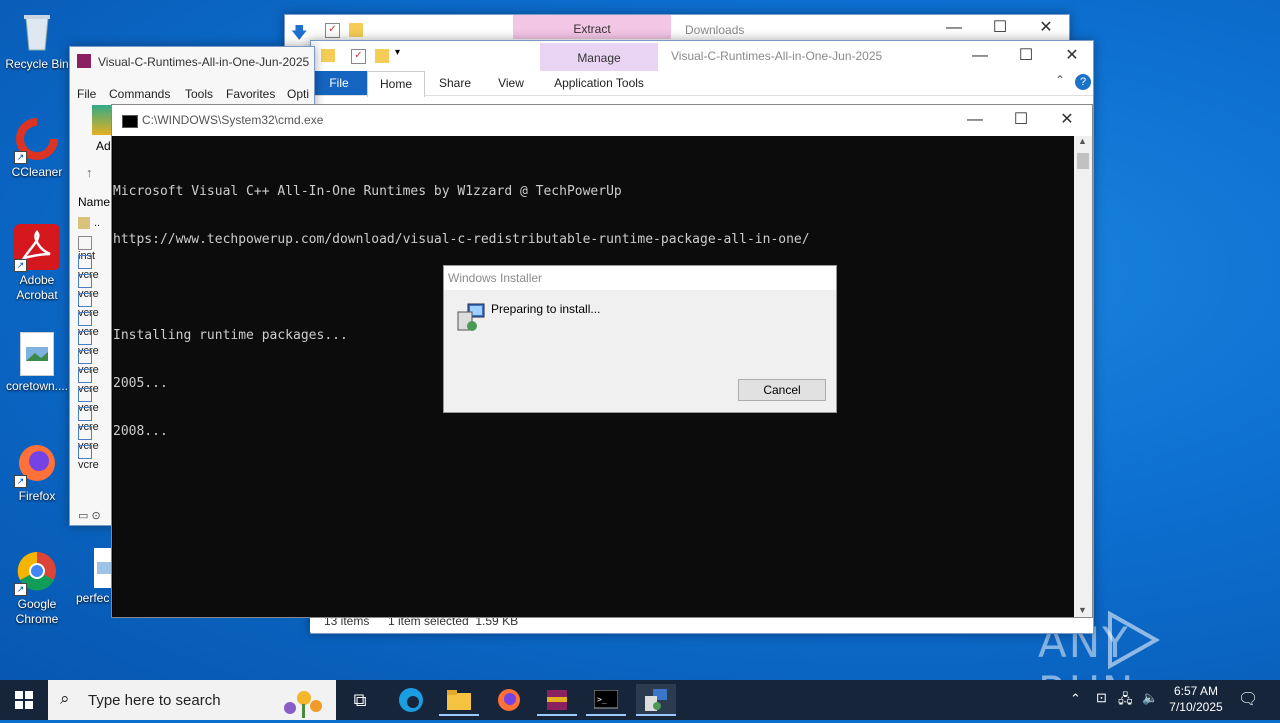  Describe the element at coordinates (339, 83) in the screenshot. I see `tab-file: File` at that location.